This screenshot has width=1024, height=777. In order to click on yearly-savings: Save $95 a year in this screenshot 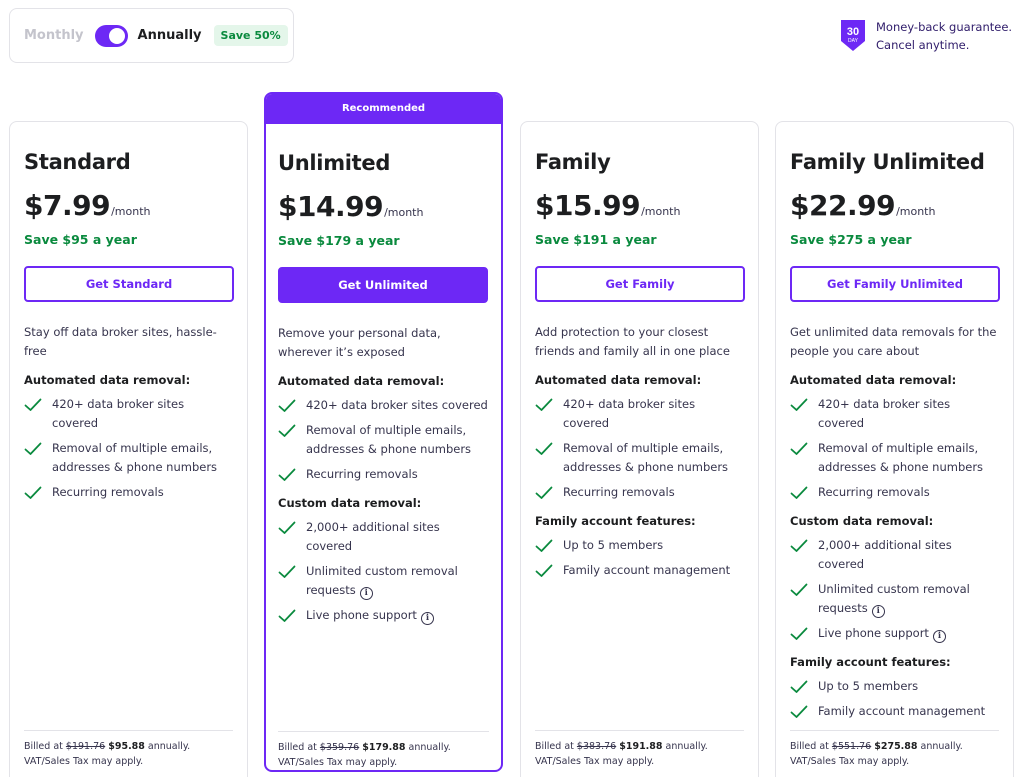, I will do `click(80, 239)`.